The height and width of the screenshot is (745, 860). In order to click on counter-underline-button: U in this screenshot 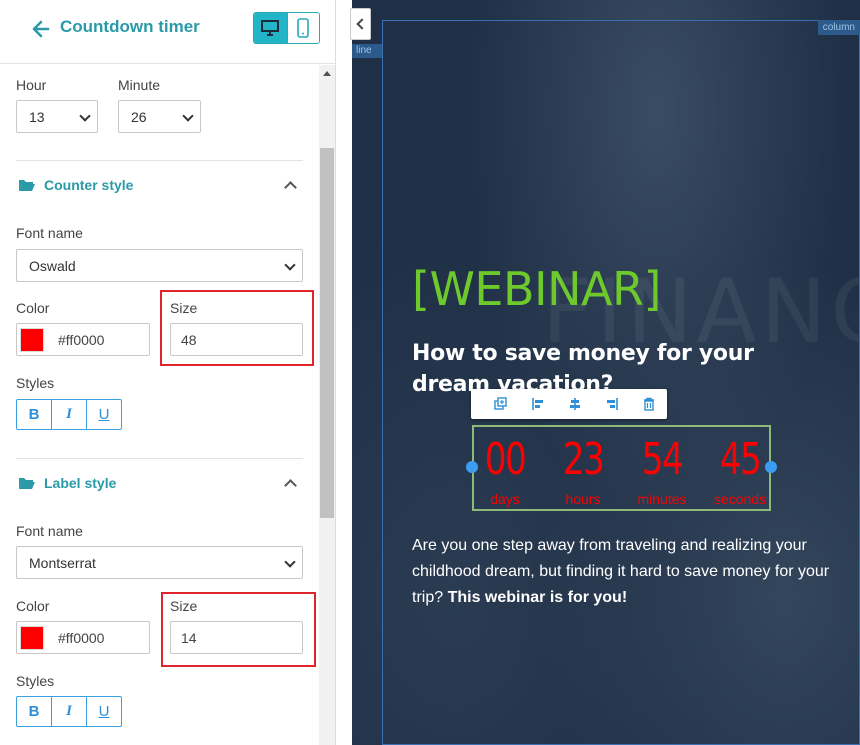, I will do `click(103, 414)`.